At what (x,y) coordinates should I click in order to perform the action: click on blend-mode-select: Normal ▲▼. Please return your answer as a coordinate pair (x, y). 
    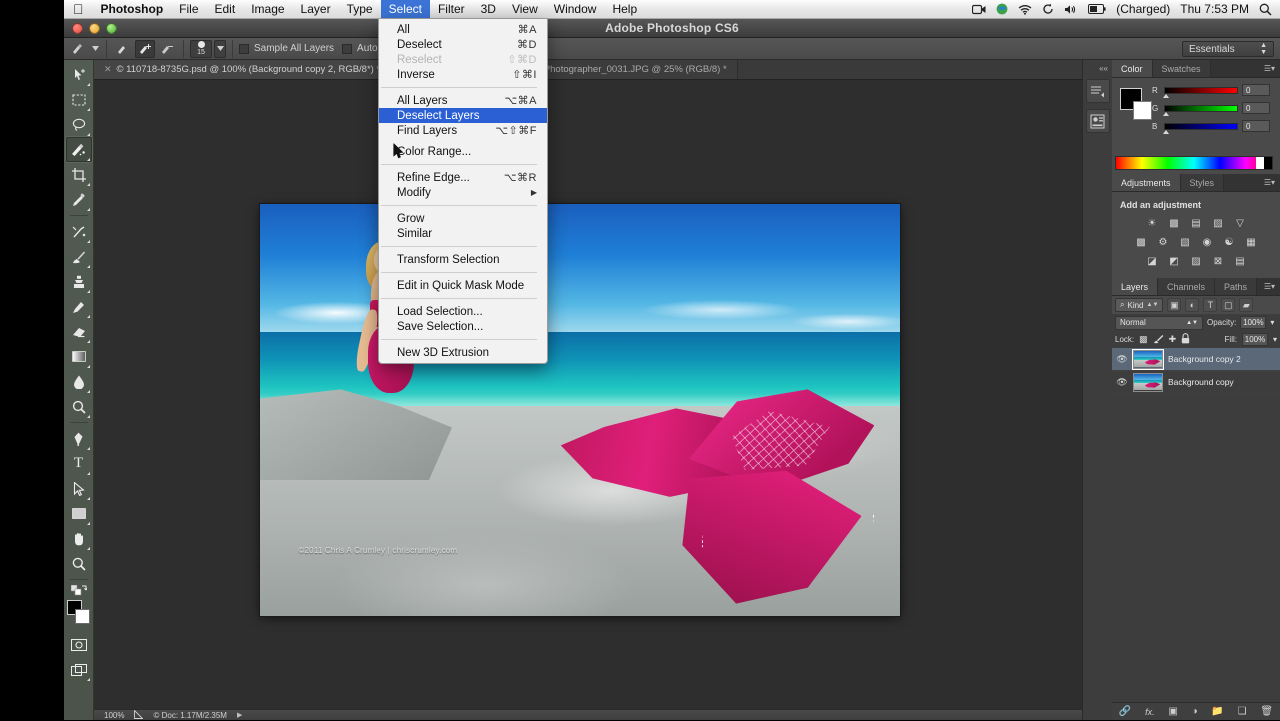
    Looking at the image, I should click on (1159, 322).